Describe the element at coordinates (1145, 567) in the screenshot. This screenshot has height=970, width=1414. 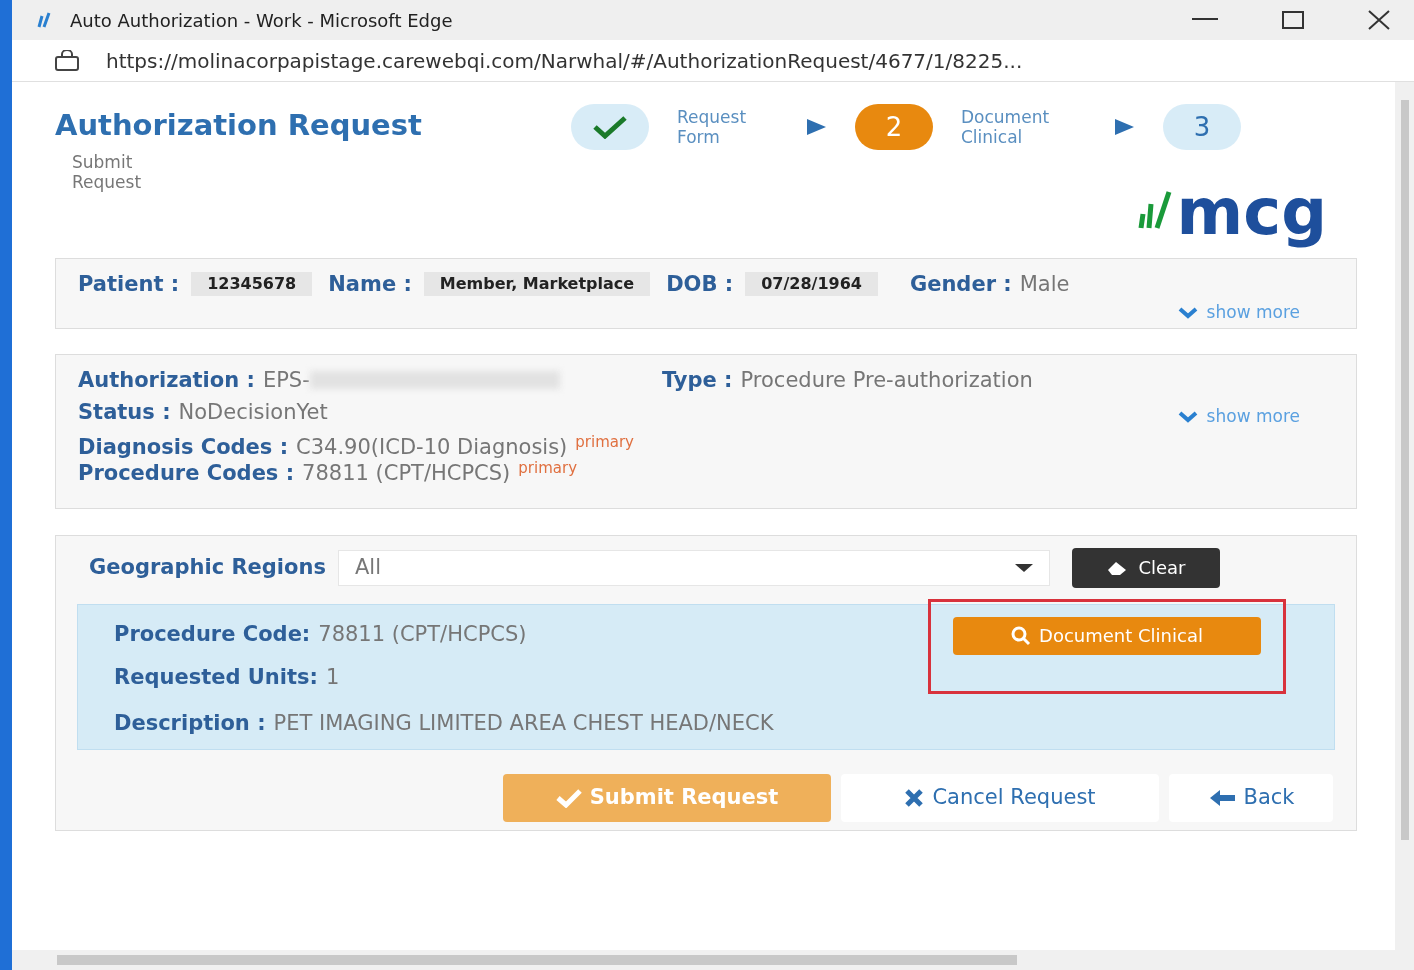
I see `clear-button: Clear` at that location.